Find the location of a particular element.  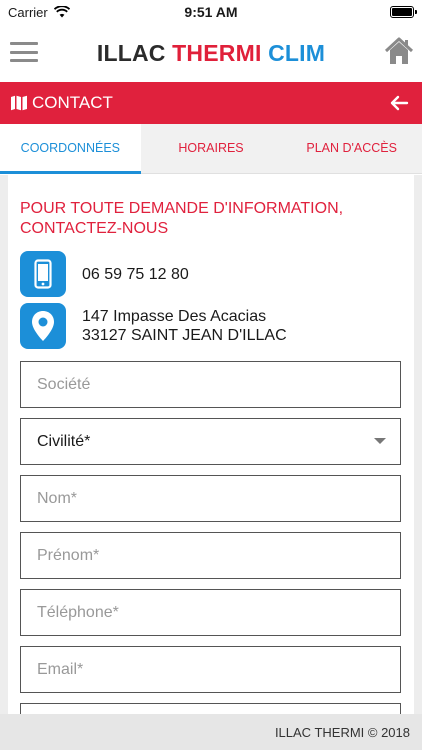

smartphone-icon is located at coordinates (43, 274).